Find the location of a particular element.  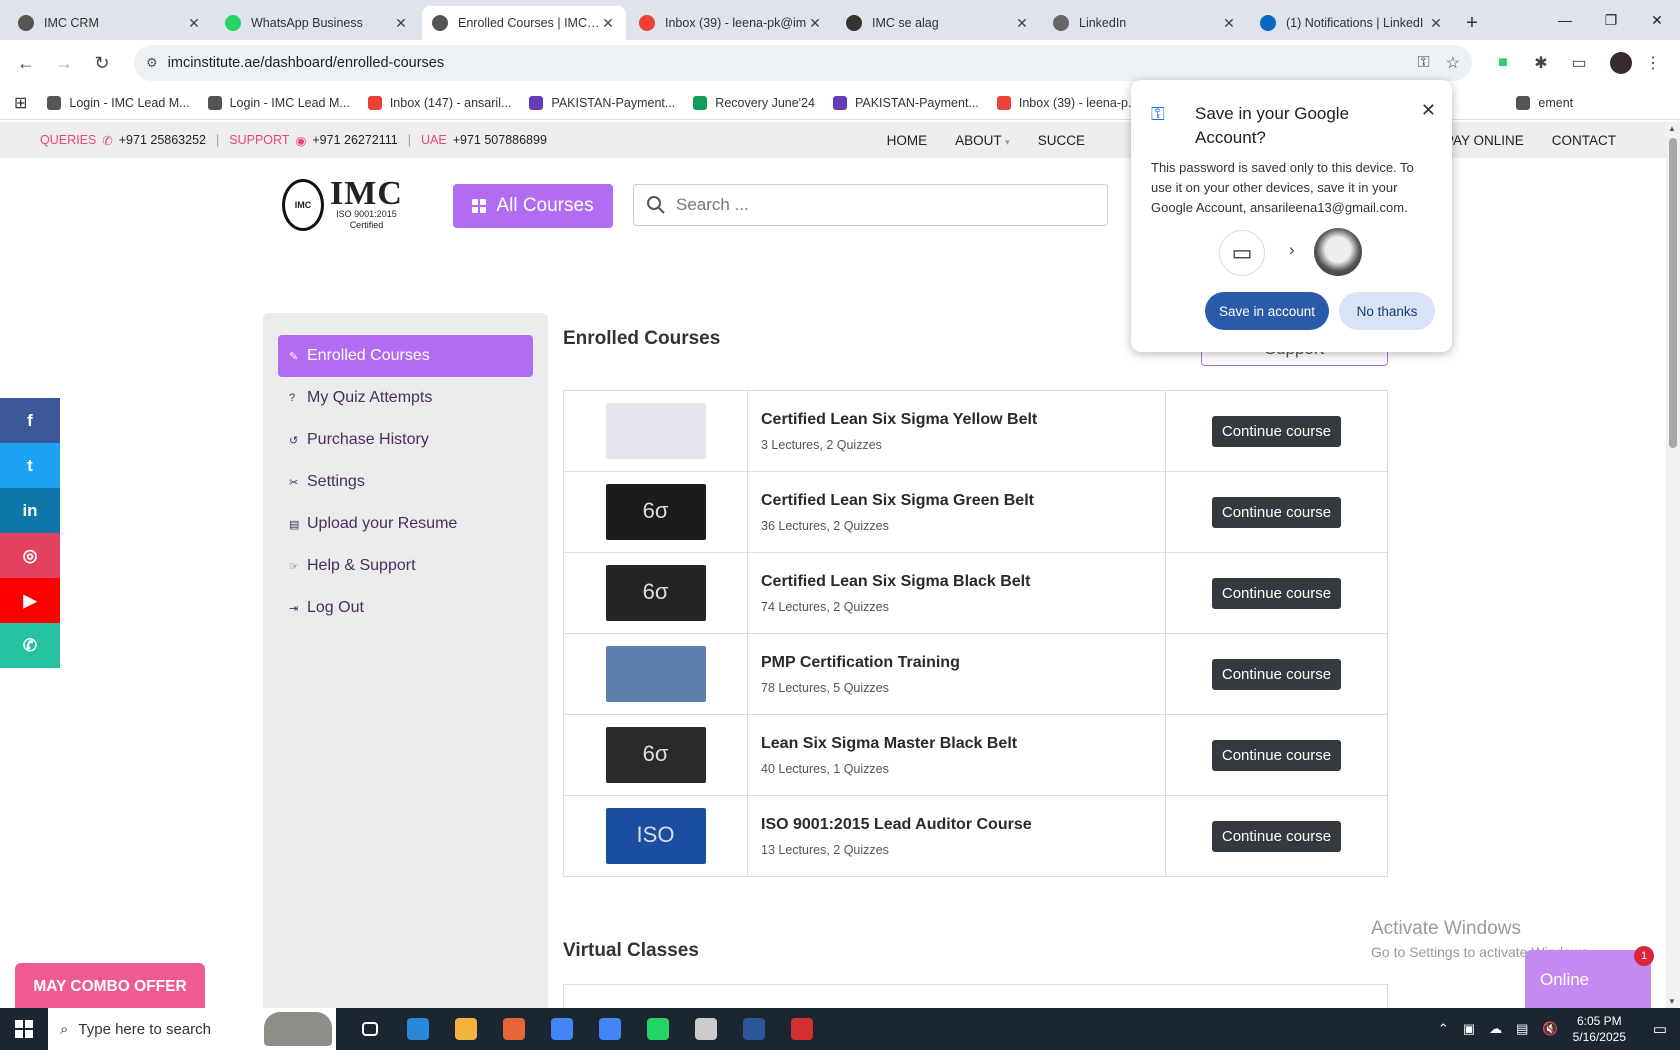

onedrive-icon: ☁ is located at coordinates (1495, 1029).